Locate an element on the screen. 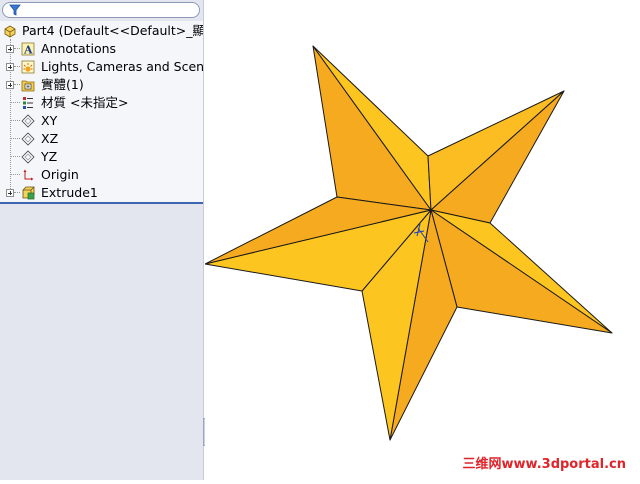  tree-item-label: YZ is located at coordinates (49, 156).